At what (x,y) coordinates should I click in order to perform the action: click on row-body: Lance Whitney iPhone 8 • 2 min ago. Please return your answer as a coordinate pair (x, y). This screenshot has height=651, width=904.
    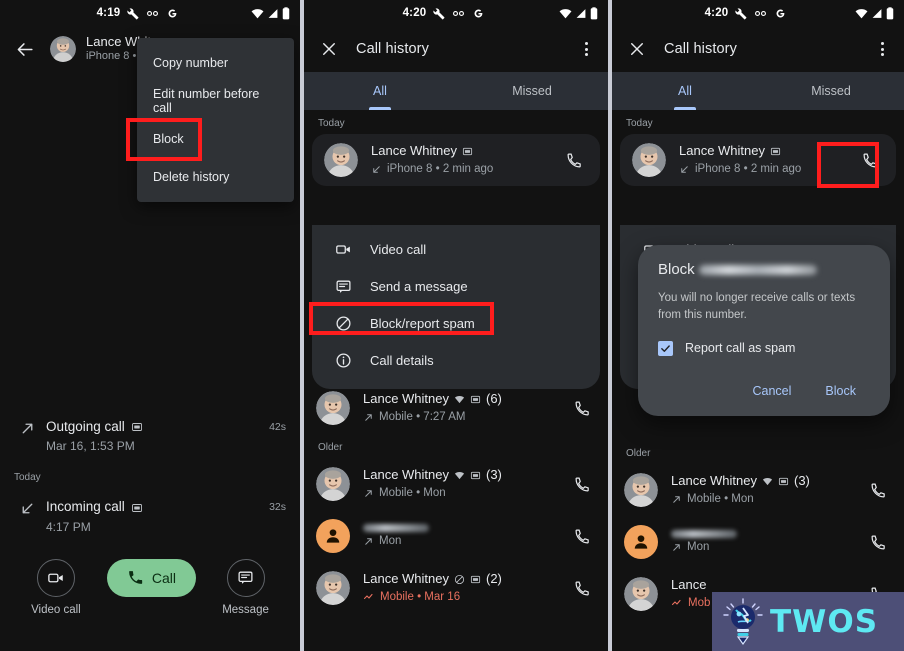
    Looking at the image, I should click on (465, 160).